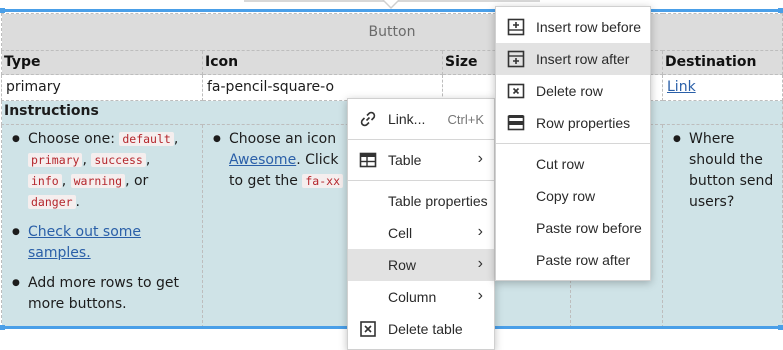 The height and width of the screenshot is (350, 783). I want to click on toolbar-pointer, so click(391, 4).